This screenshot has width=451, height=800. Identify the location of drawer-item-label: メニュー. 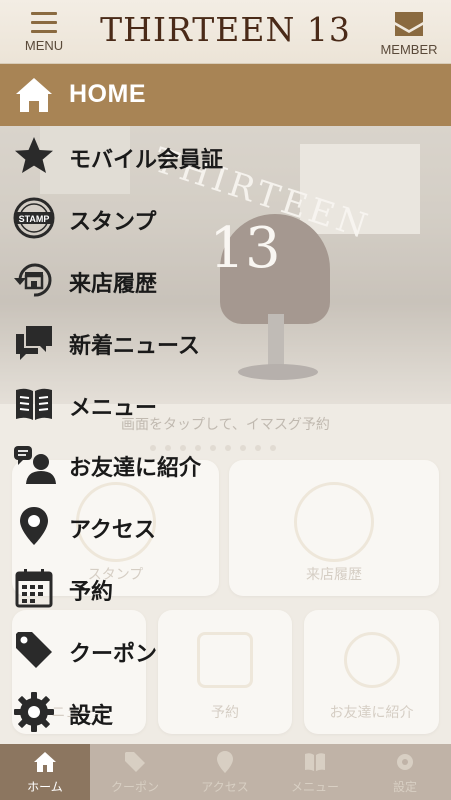
(113, 408).